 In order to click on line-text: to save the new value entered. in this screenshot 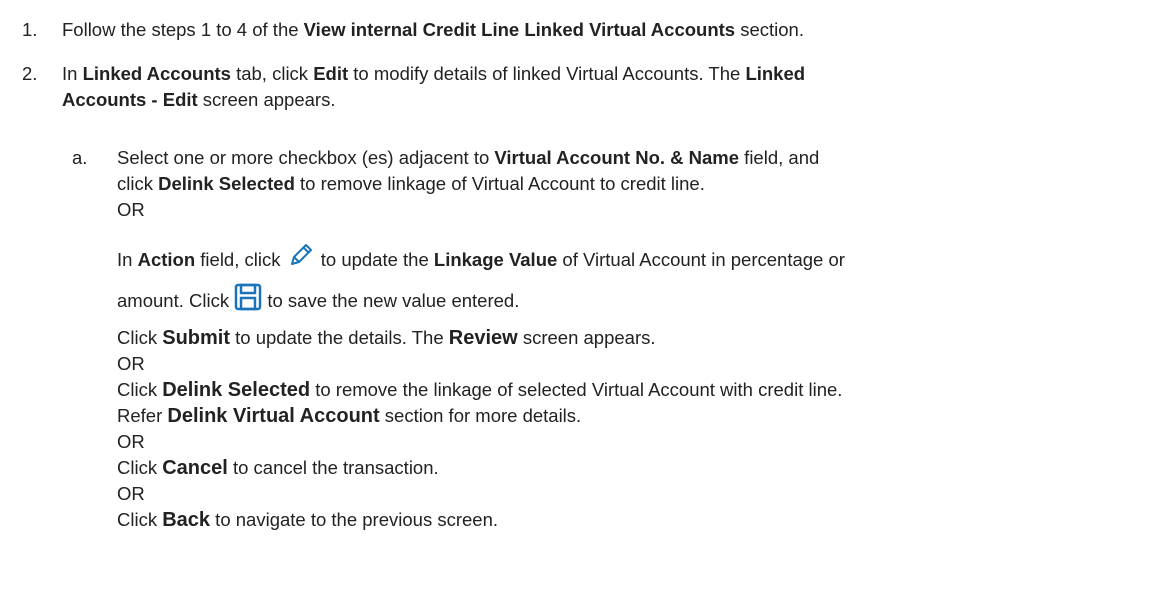, I will do `click(391, 300)`.